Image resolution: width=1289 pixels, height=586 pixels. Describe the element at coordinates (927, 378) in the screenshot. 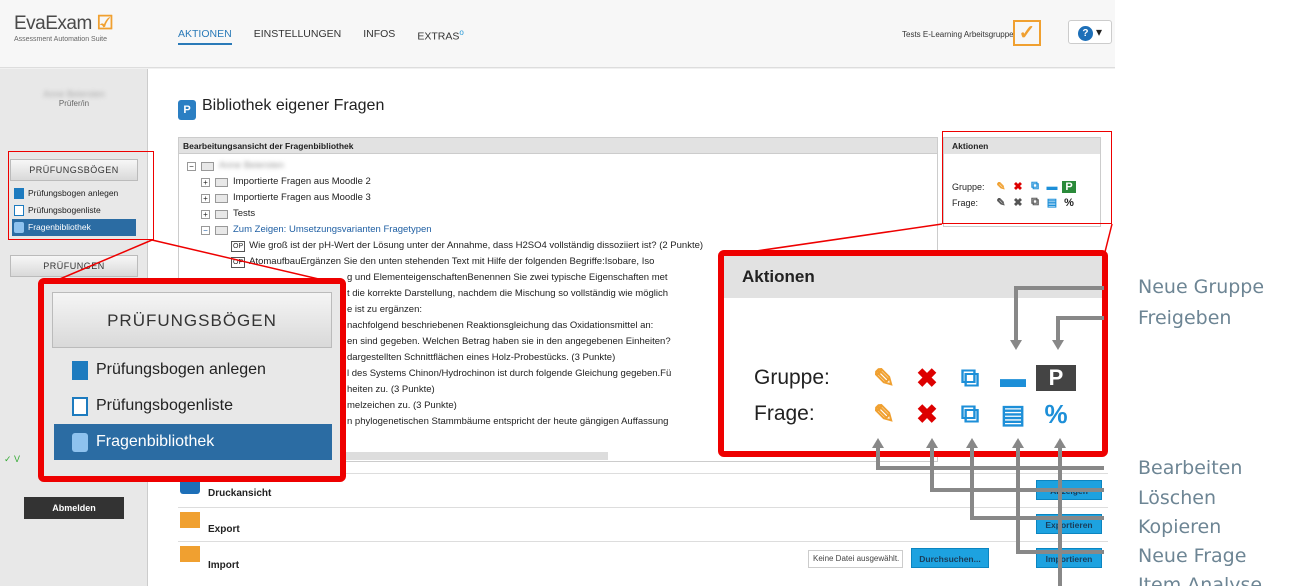

I see `delete-group-icon: ✖` at that location.